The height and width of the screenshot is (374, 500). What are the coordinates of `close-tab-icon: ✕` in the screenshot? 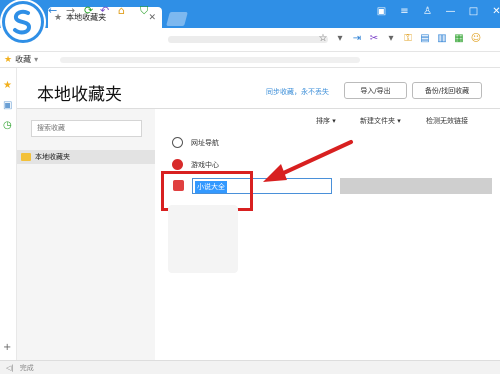 It's located at (152, 18).